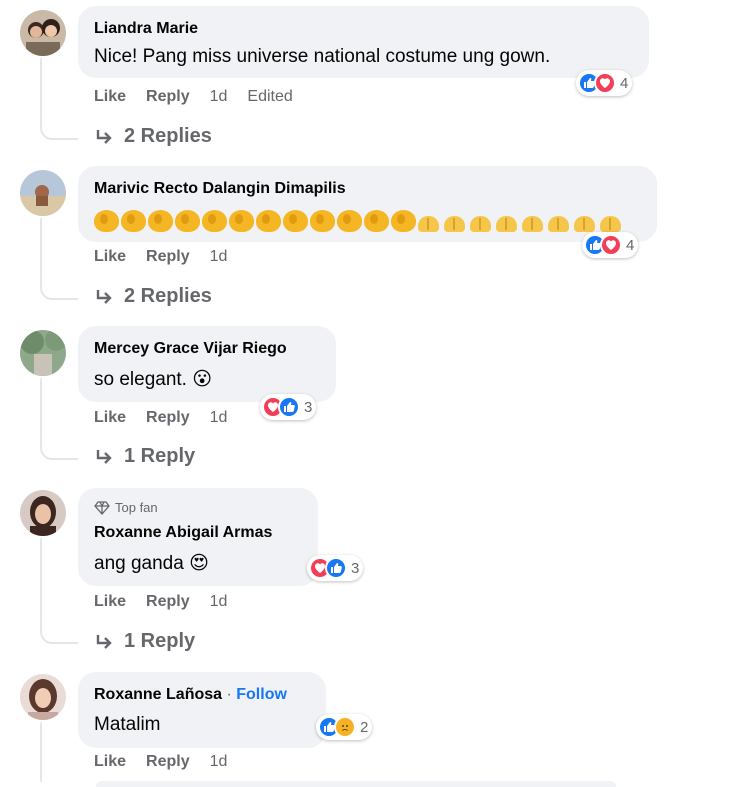 This screenshot has height=787, width=750. What do you see at coordinates (190, 349) in the screenshot?
I see `comment-author: Mercey Grace Vijar Riego` at bounding box center [190, 349].